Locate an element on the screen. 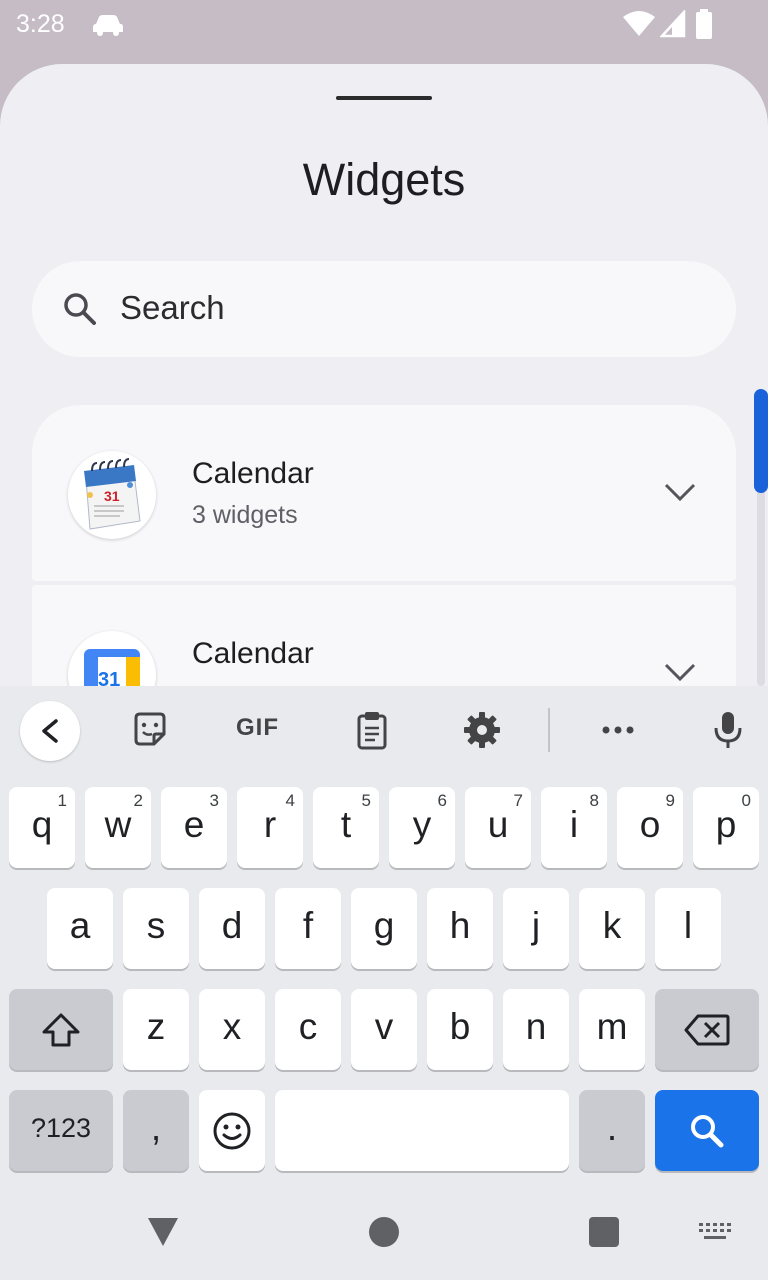  toolbar-divider is located at coordinates (549, 730).